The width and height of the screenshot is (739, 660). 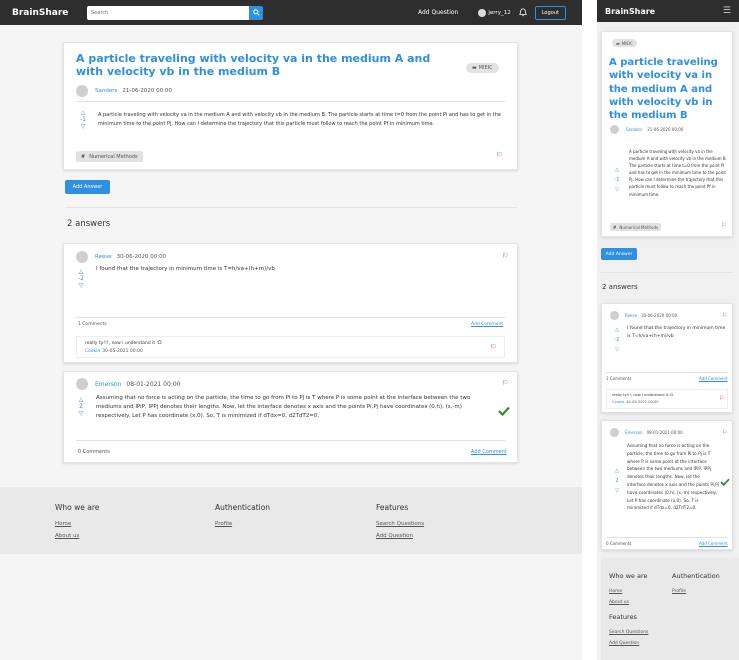 I want to click on user-menu: jerry_12, so click(x=494, y=12).